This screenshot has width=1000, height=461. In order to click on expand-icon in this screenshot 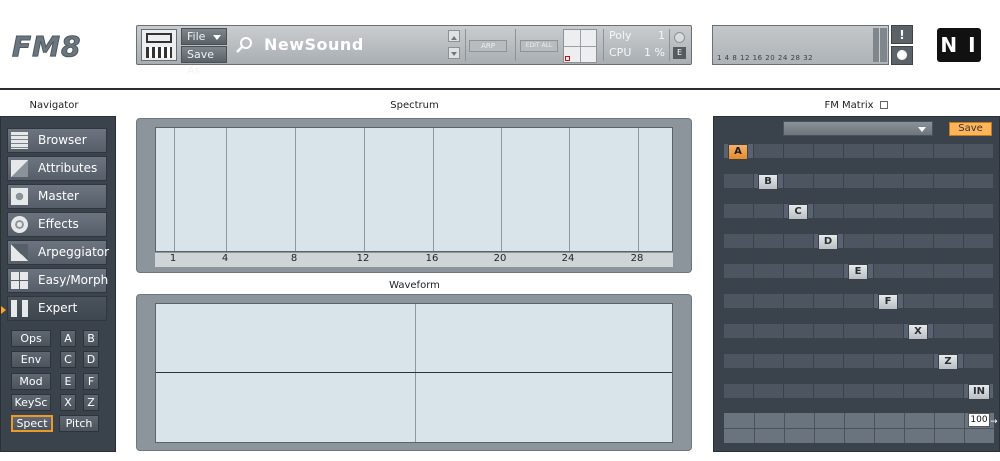, I will do `click(883, 105)`.